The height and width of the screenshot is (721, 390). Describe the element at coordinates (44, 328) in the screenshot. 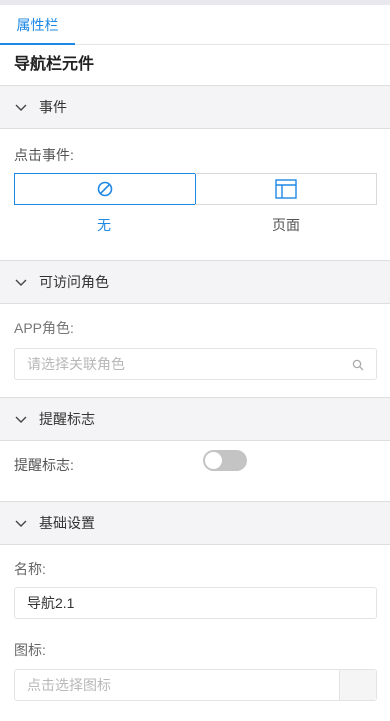

I see `app-role-label: APP角色:` at that location.